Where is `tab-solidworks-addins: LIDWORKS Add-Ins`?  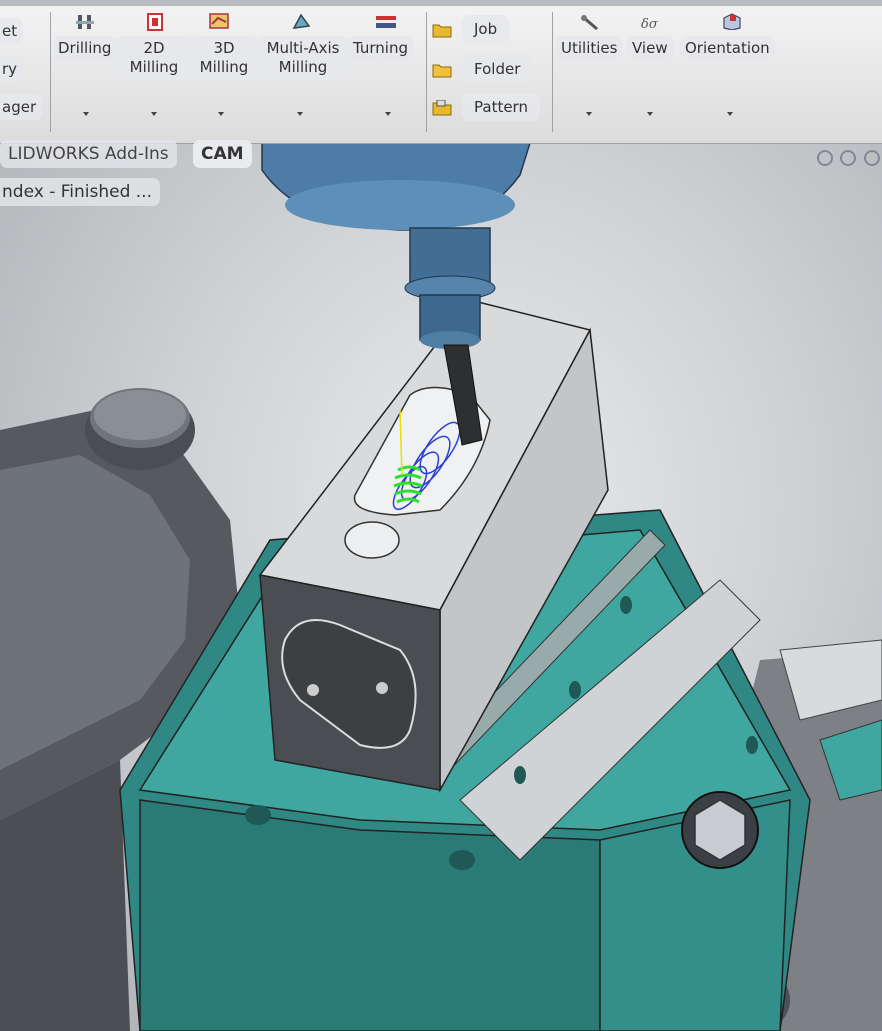
tab-solidworks-addins: LIDWORKS Add-Ins is located at coordinates (88, 154).